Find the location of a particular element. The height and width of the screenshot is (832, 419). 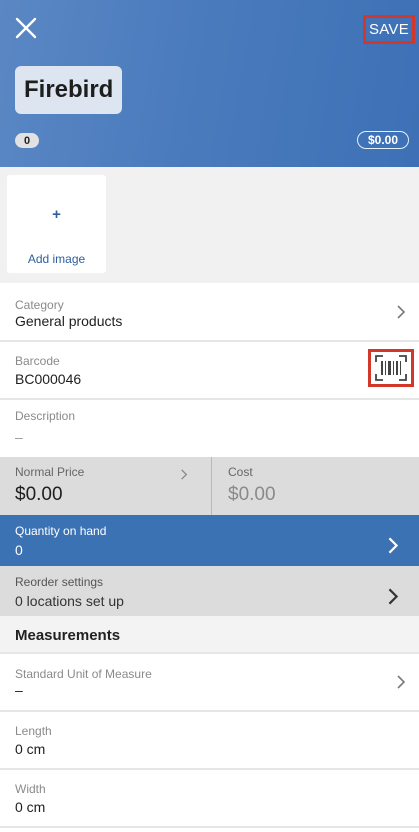

add-image-button: + Add image is located at coordinates (56, 224).